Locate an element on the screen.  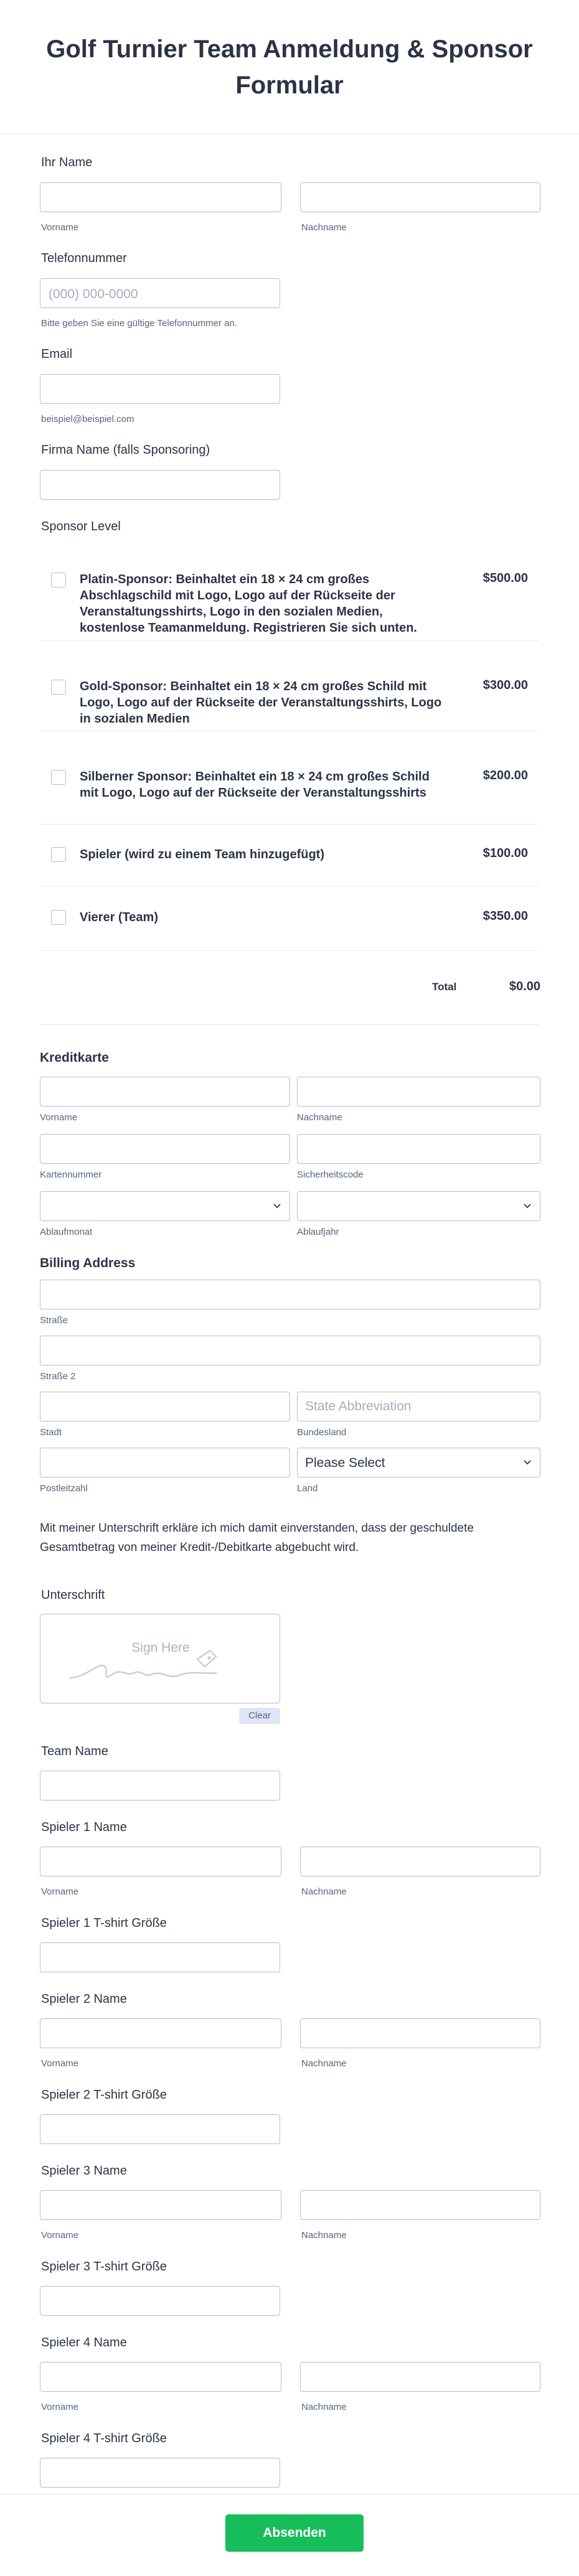
team-checkbox is located at coordinates (58, 917).